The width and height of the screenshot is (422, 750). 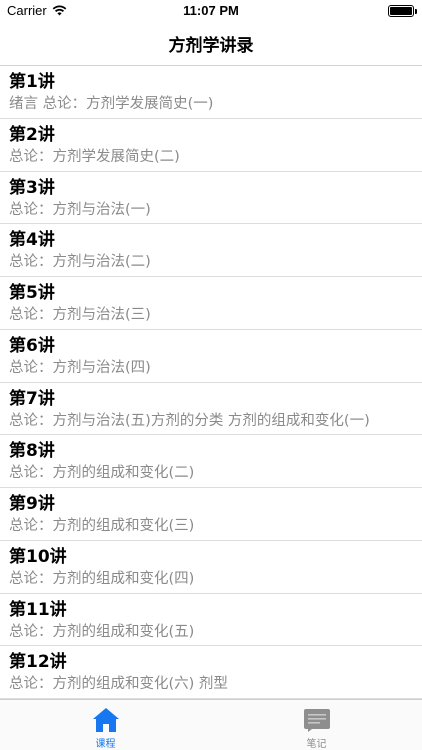 I want to click on lesson-title: 第7讲, so click(x=32, y=398).